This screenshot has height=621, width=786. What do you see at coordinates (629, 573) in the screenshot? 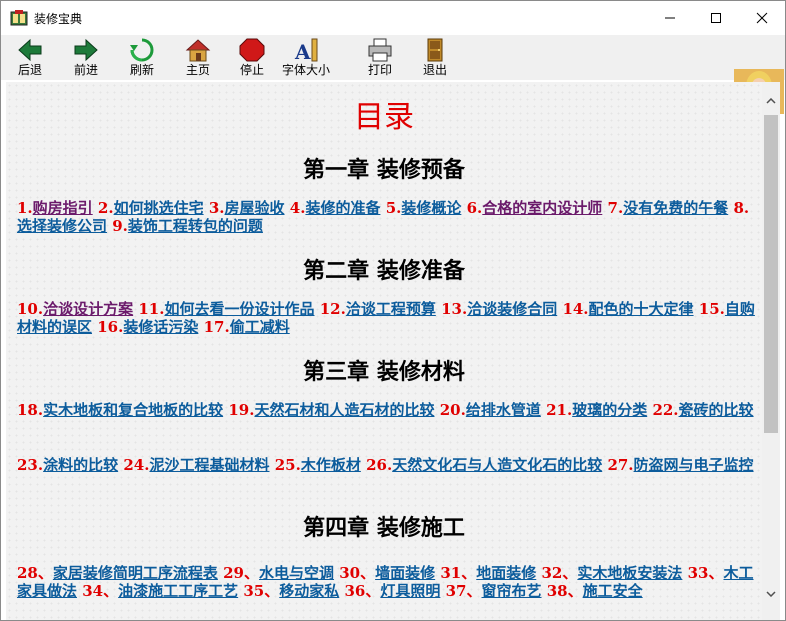
I see `toc-link: 实木地板安装法` at bounding box center [629, 573].